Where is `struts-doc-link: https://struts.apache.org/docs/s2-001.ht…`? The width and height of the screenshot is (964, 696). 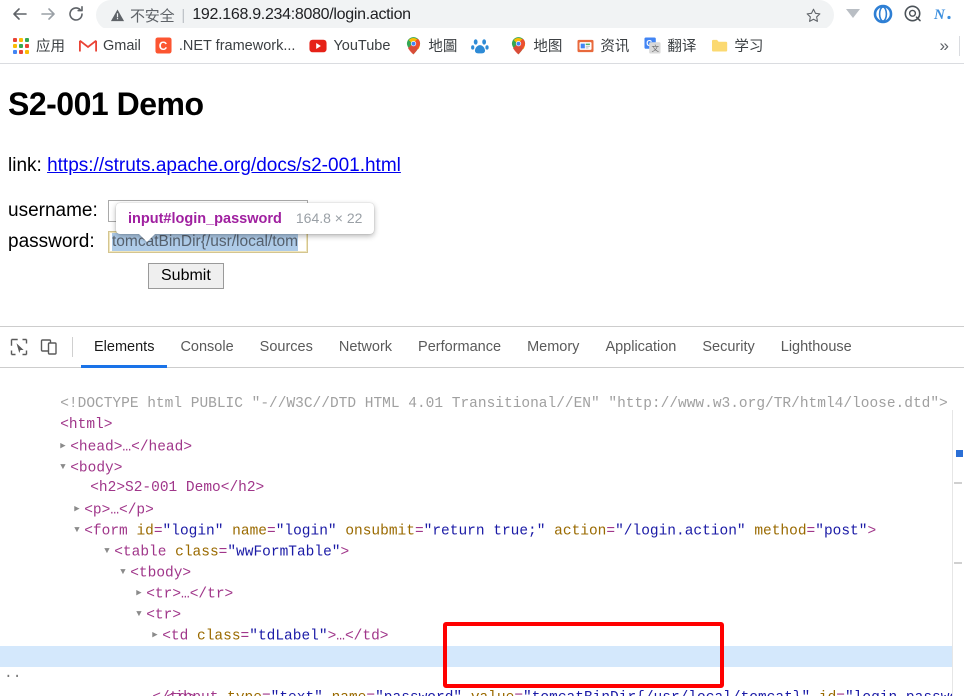 struts-doc-link: https://struts.apache.org/docs/s2-001.ht… is located at coordinates (224, 165).